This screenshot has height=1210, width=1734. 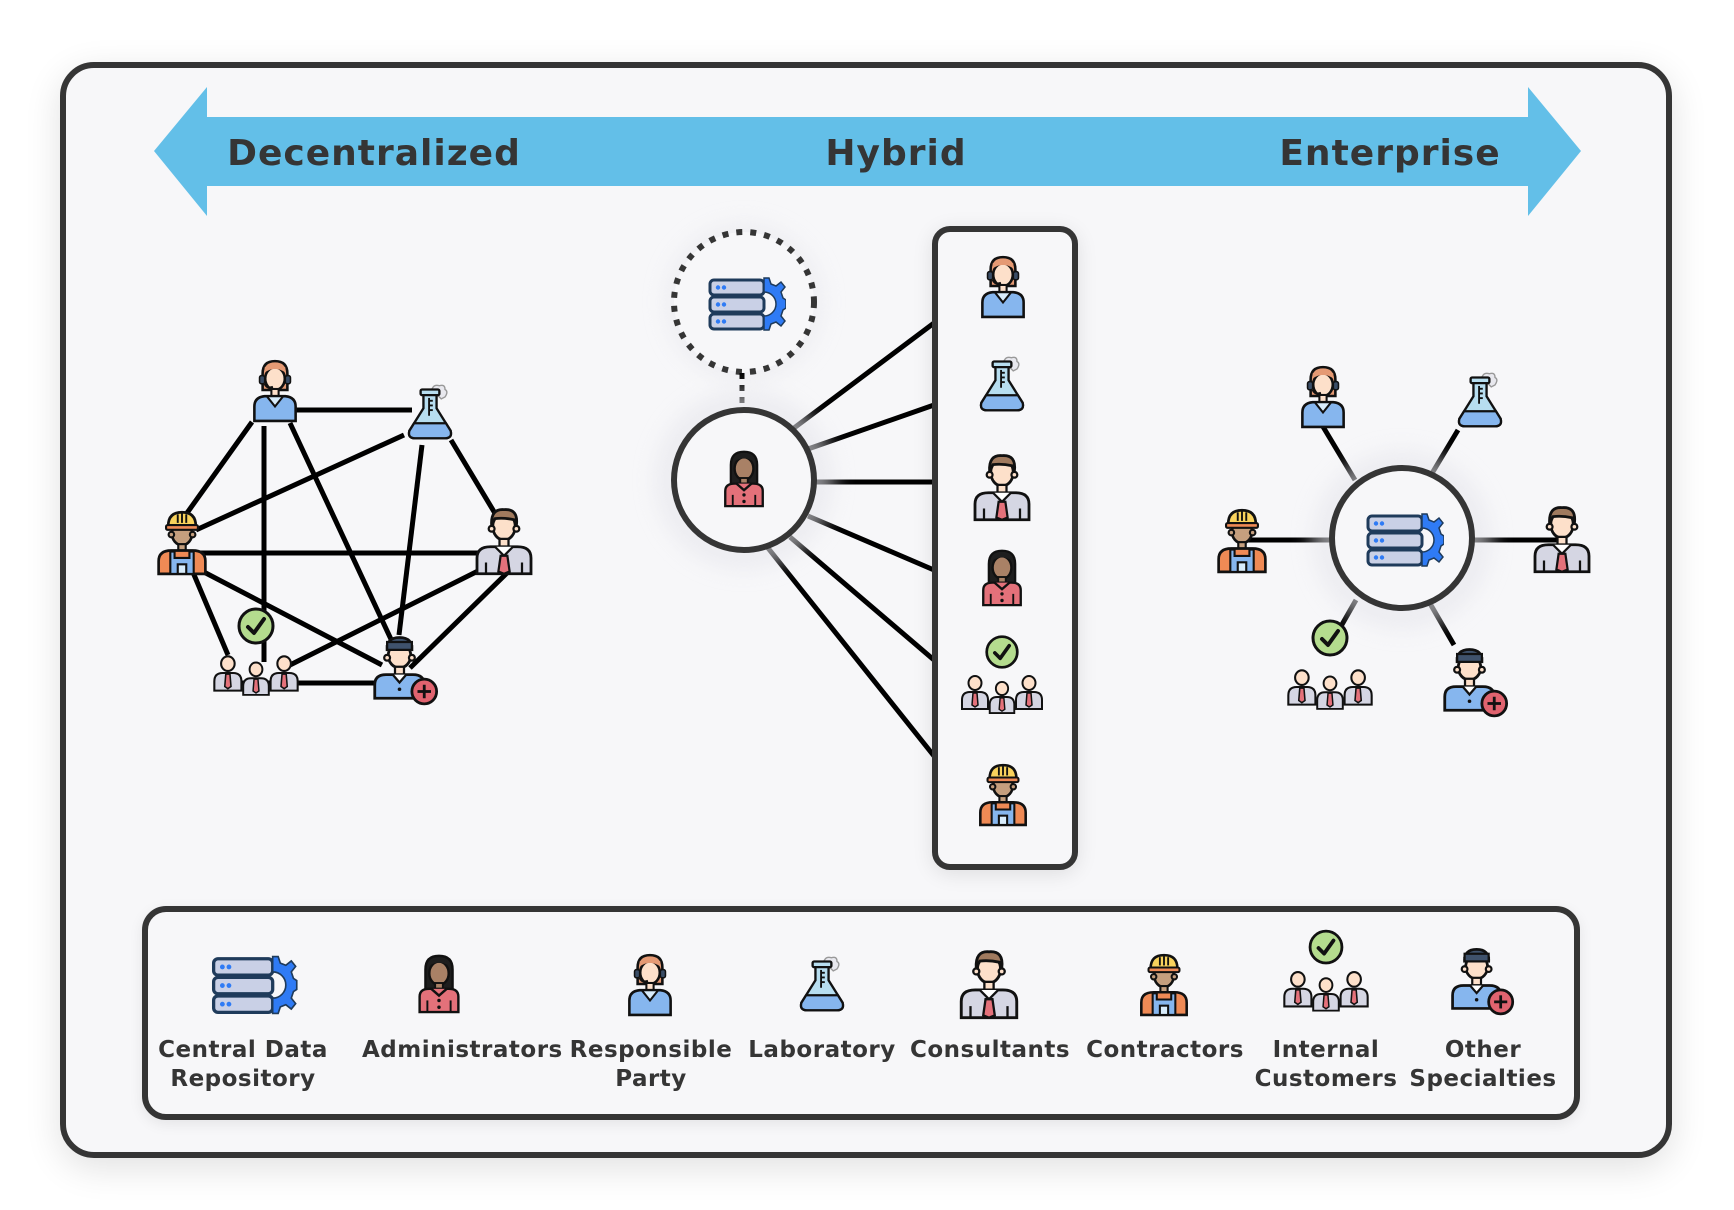 I want to click on legend-label-responsible-party: Responsible Party, so click(x=651, y=1064).